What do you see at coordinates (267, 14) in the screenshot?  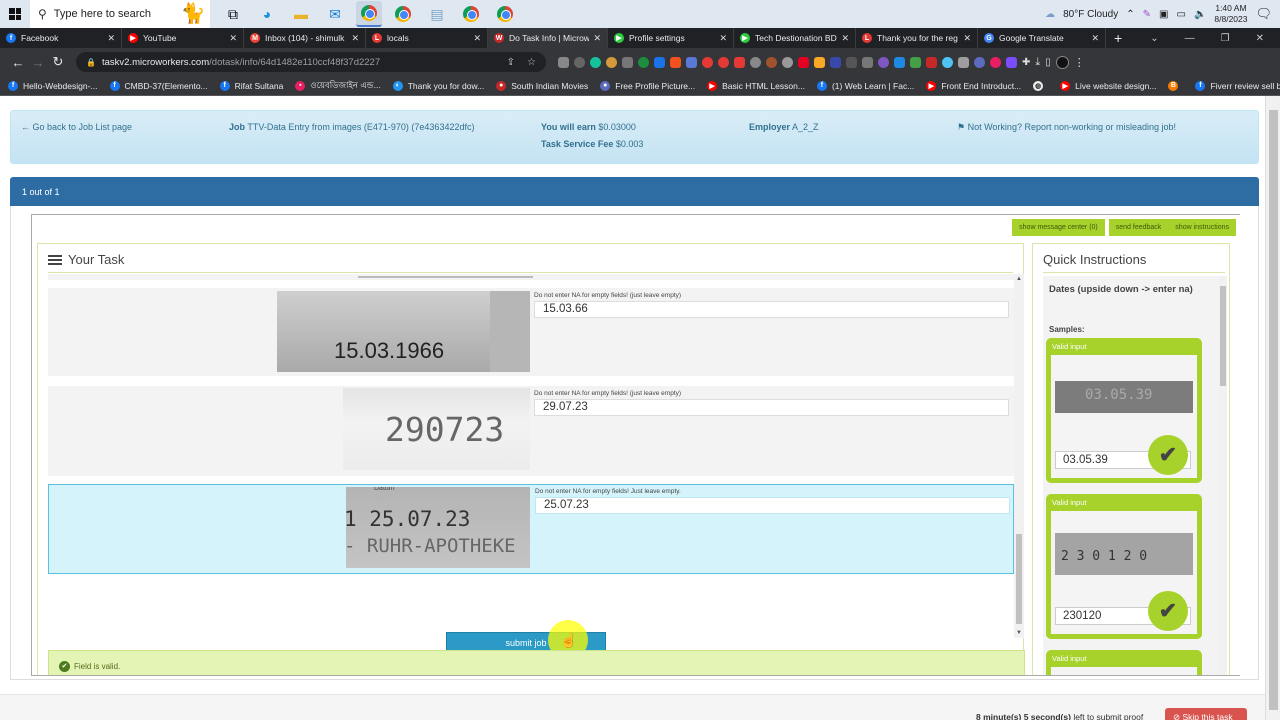 I see `edge-icon: ◕` at bounding box center [267, 14].